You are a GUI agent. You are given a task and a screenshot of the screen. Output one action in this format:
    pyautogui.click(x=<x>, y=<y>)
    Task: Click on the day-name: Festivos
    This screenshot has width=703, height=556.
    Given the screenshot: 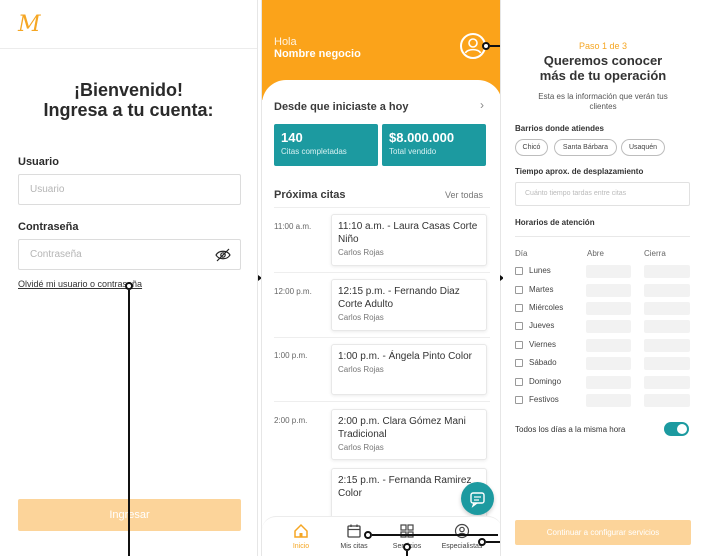 What is the action you would take?
    pyautogui.click(x=544, y=399)
    